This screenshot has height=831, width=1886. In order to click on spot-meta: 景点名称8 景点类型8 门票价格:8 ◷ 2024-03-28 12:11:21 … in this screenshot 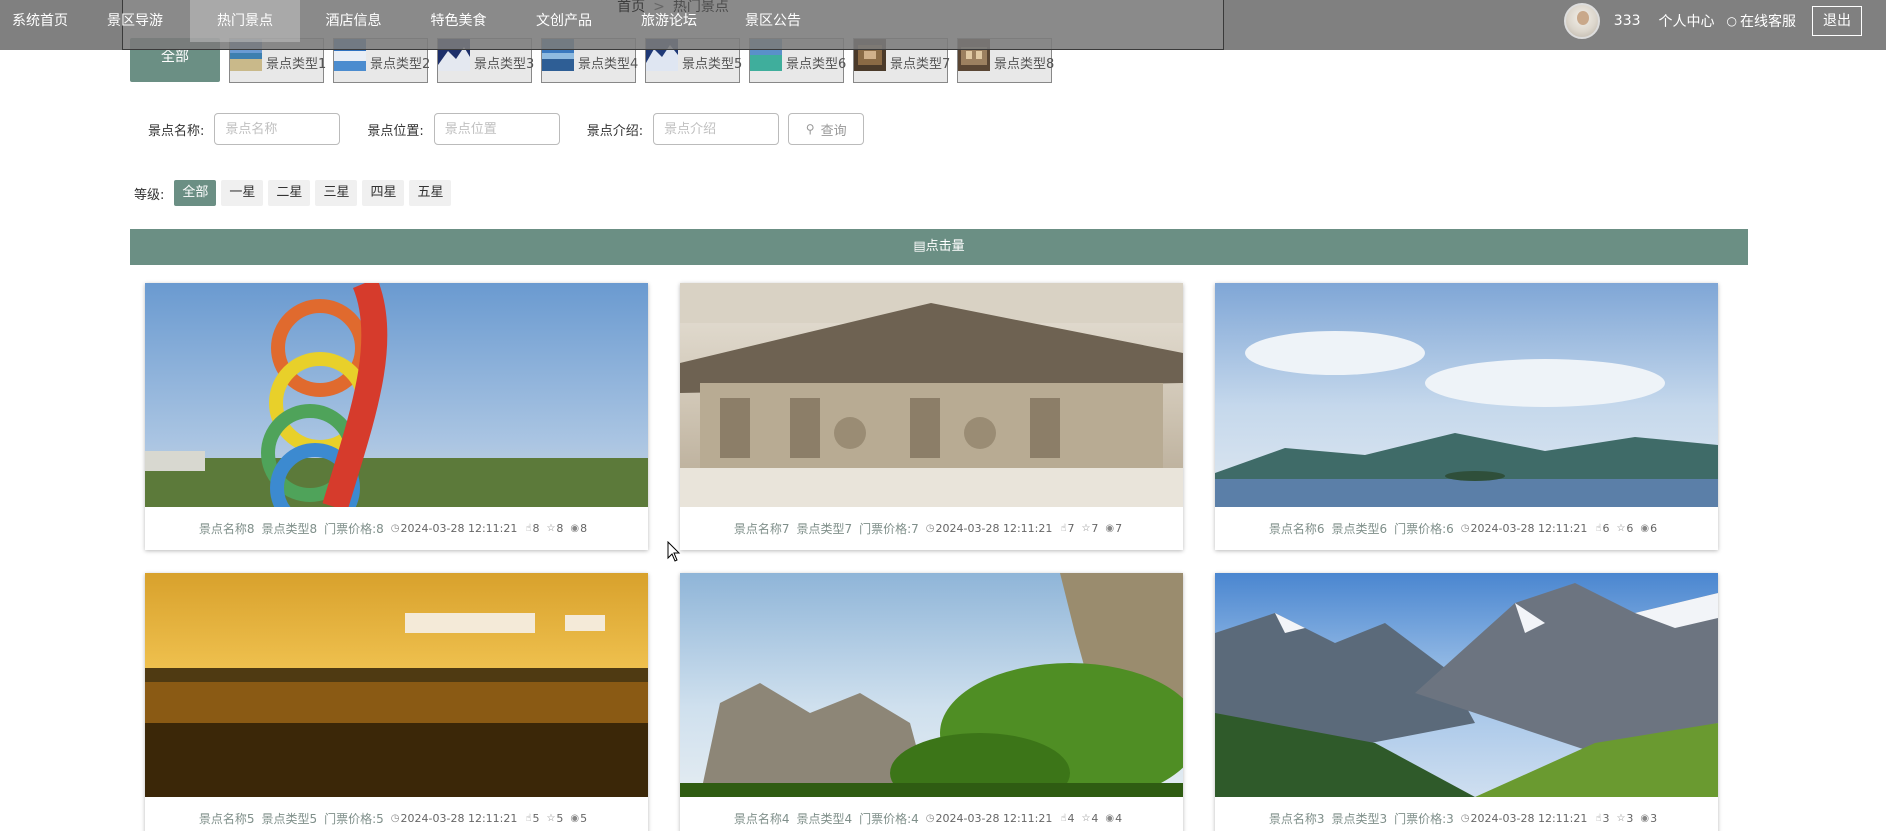, I will do `click(396, 528)`.